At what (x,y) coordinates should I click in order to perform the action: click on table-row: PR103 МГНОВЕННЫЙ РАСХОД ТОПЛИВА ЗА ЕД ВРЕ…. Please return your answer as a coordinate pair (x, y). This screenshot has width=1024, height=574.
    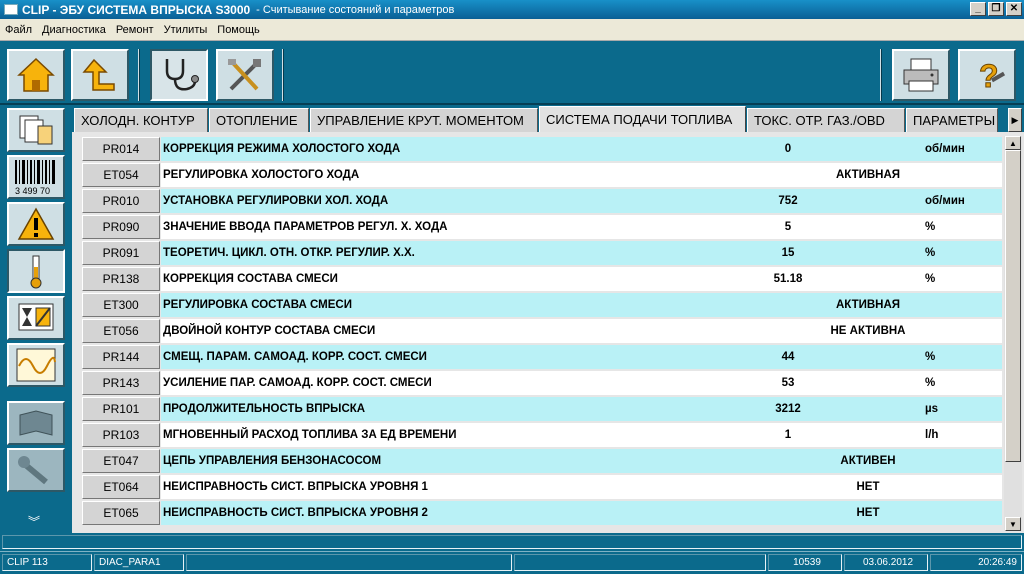
    Looking at the image, I should click on (540, 434).